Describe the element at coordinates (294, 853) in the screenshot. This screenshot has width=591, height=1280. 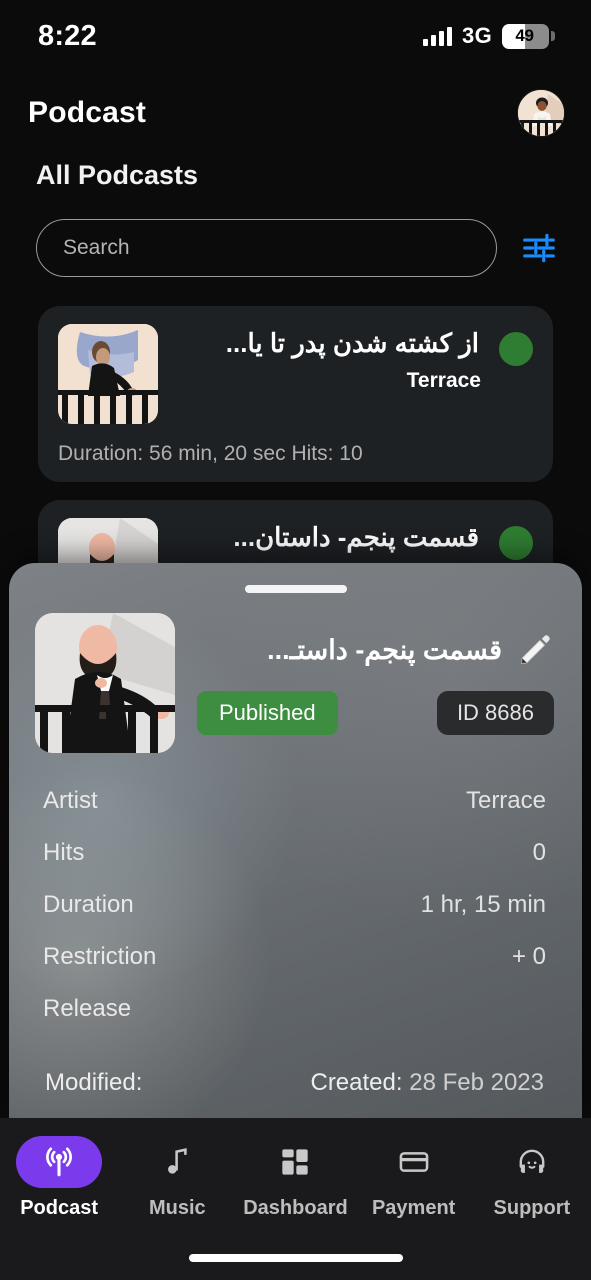
I see `detail-row-hits: Hits 0` at that location.